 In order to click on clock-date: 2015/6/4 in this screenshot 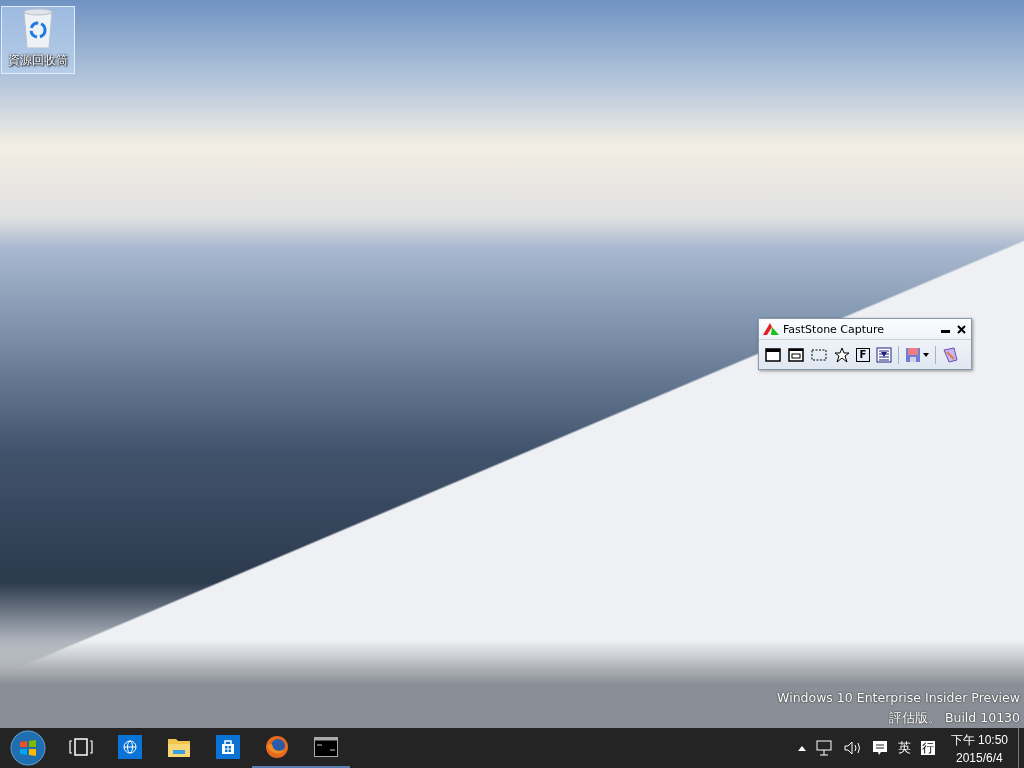, I will do `click(979, 757)`.